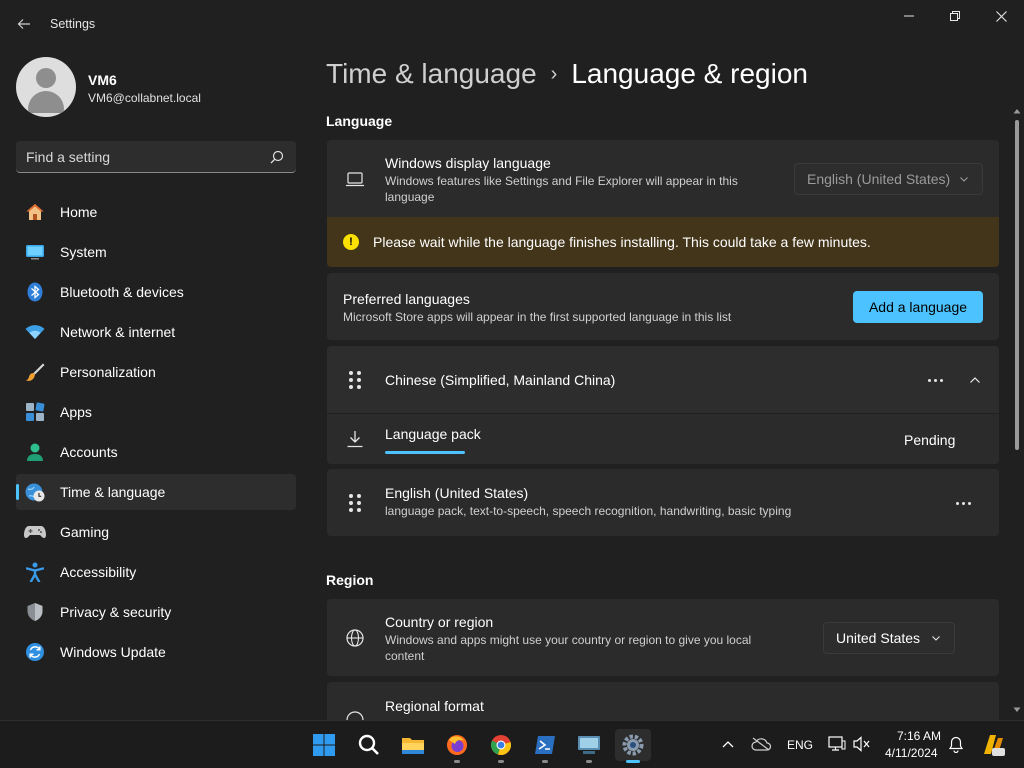 Image resolution: width=1024 pixels, height=768 pixels. I want to click on sidebar-item-label: Bluetooth & devices, so click(122, 292).